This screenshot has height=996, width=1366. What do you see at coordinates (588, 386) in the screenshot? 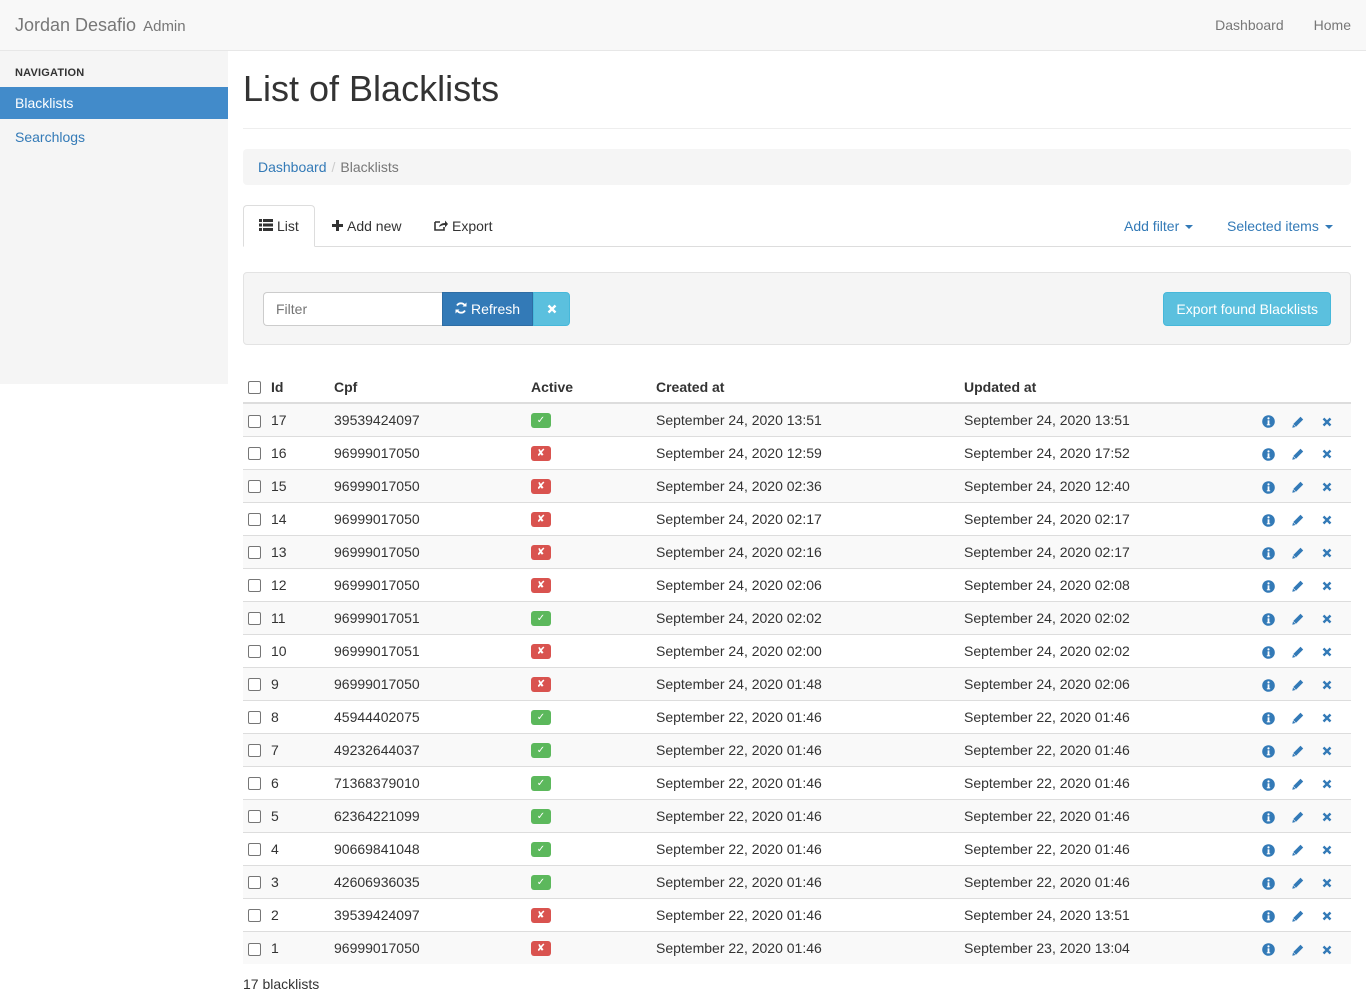
I see `column-header-active: Active` at bounding box center [588, 386].